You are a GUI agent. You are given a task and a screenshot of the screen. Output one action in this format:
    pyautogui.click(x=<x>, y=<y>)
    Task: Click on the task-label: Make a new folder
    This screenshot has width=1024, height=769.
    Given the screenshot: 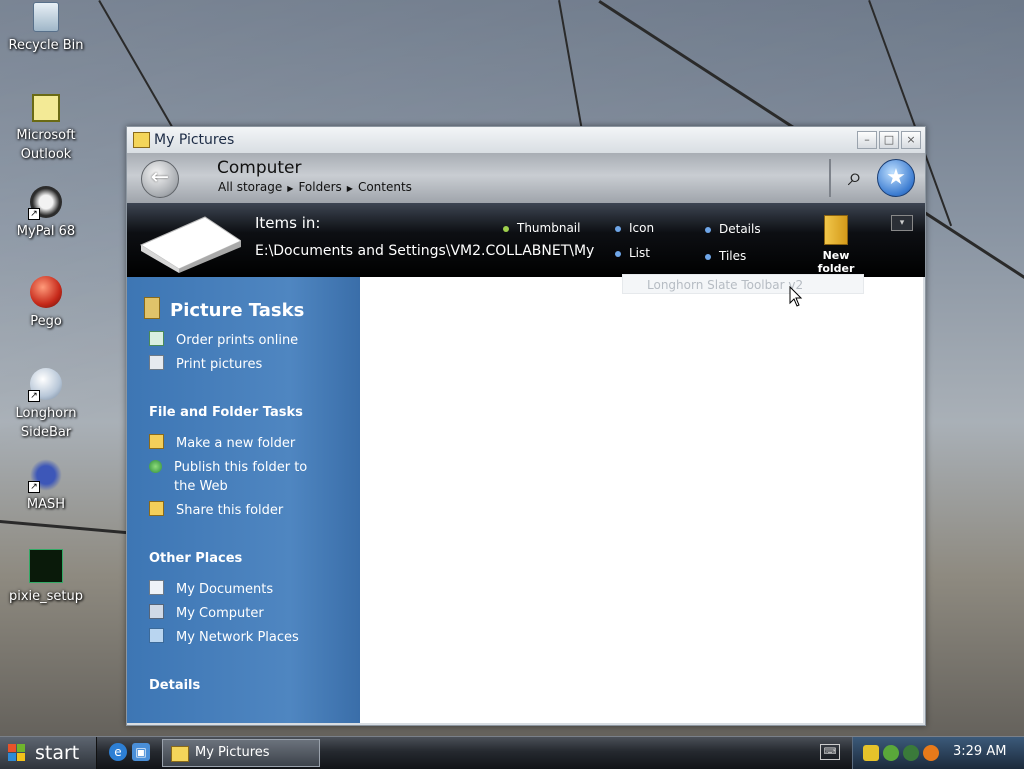 What is the action you would take?
    pyautogui.click(x=236, y=443)
    